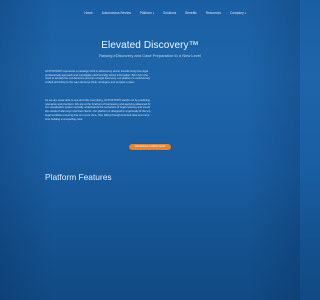  I want to click on nav-item-company: Company ▾, so click(238, 13).